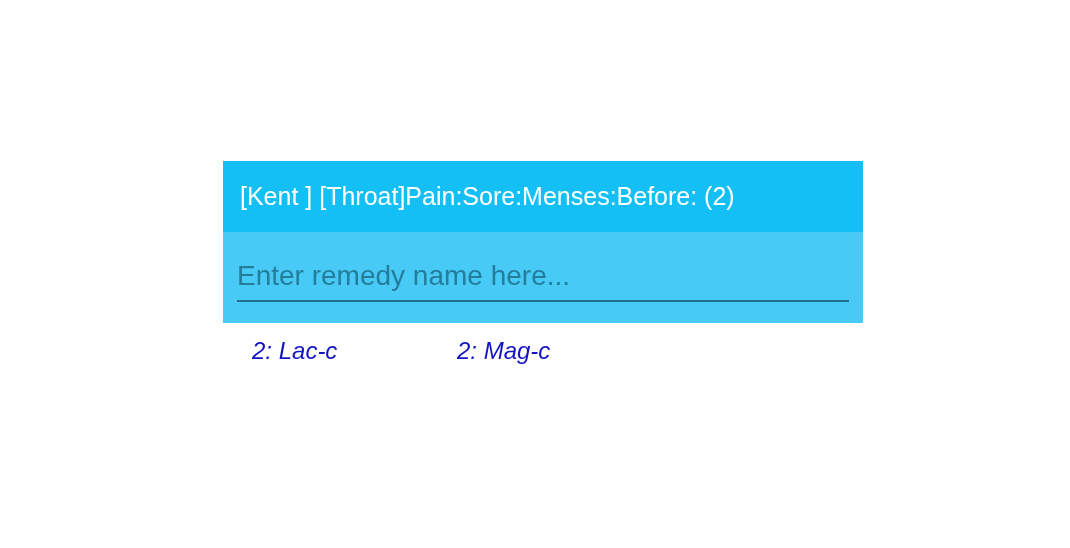  I want to click on rubric-title: [Kent ] [Throat]Pain:Sore:Menses:Before: (2), so click(487, 196).